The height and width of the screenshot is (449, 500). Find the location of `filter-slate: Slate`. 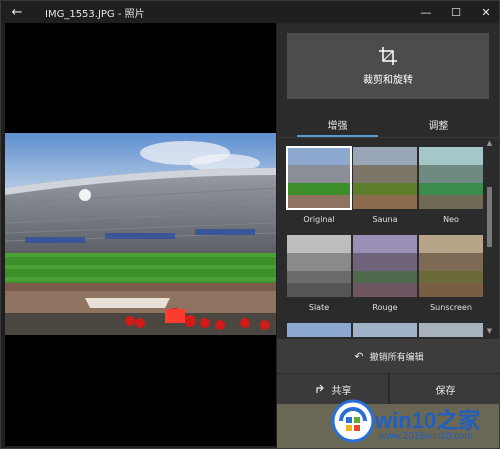

filter-slate: Slate is located at coordinates (319, 273).